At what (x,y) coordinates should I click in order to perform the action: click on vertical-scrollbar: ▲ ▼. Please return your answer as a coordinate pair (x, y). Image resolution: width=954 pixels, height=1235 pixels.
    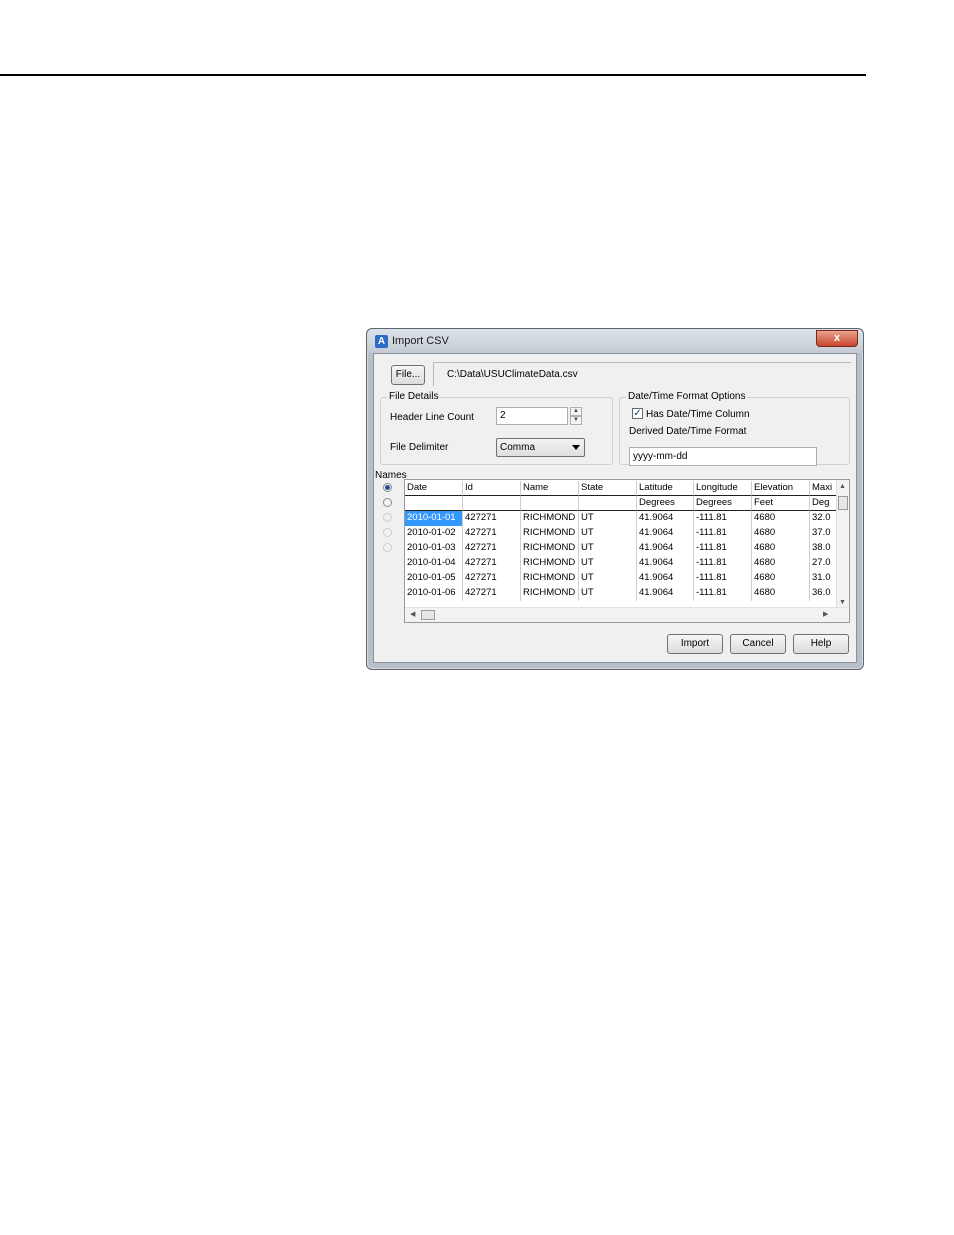
    Looking at the image, I should click on (842, 544).